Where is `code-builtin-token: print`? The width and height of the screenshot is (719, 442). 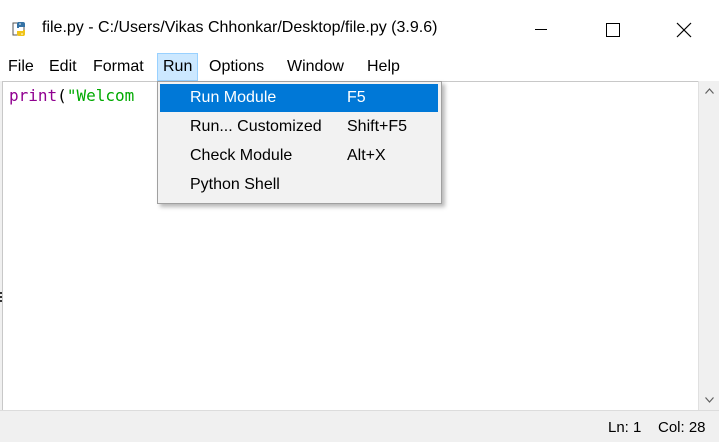
code-builtin-token: print is located at coordinates (33, 95).